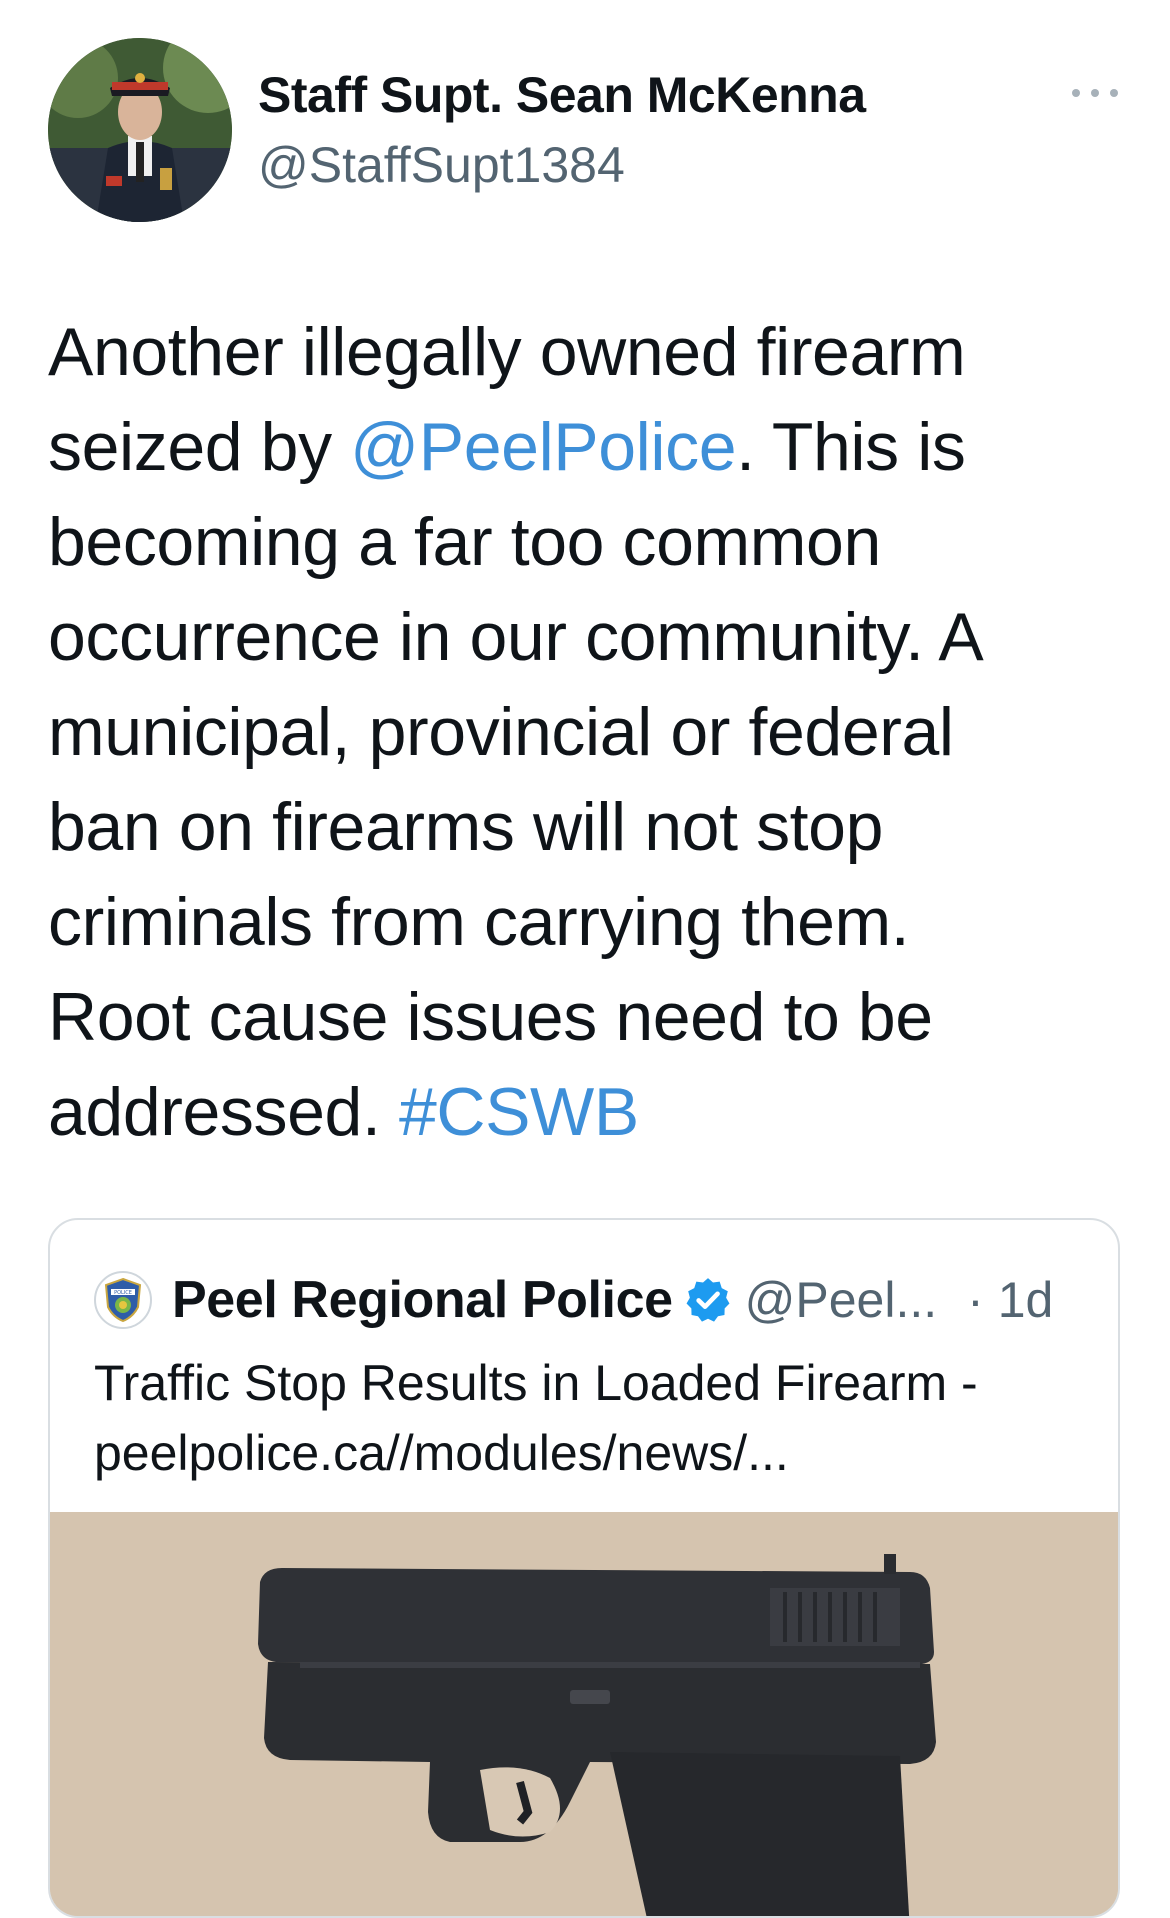 The height and width of the screenshot is (1918, 1170). I want to click on tweet-line: municipal, provincial or federal, so click(501, 732).